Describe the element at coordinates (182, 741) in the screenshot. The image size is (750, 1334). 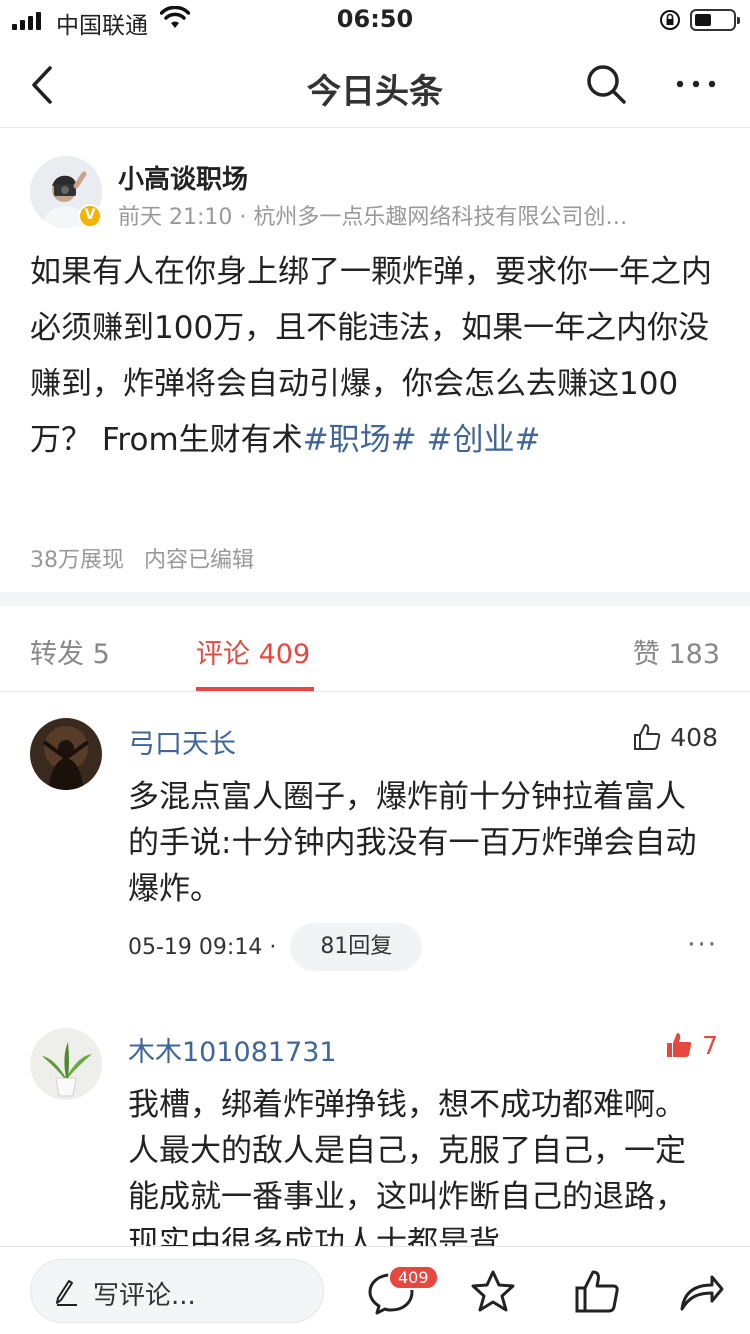
I see `commenter-name: 弓口天长` at that location.